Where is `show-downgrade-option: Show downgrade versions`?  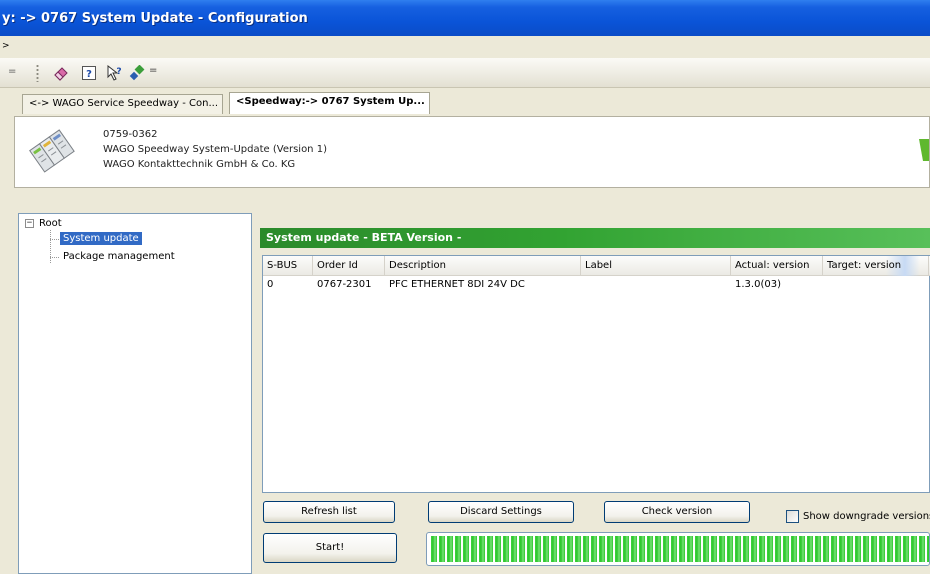 show-downgrade-option: Show downgrade versions is located at coordinates (858, 516).